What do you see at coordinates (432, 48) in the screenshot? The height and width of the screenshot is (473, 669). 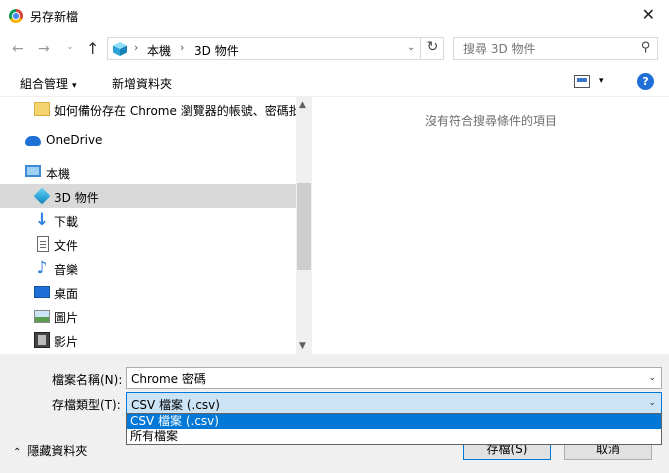 I see `refresh-icon: ↻` at bounding box center [432, 48].